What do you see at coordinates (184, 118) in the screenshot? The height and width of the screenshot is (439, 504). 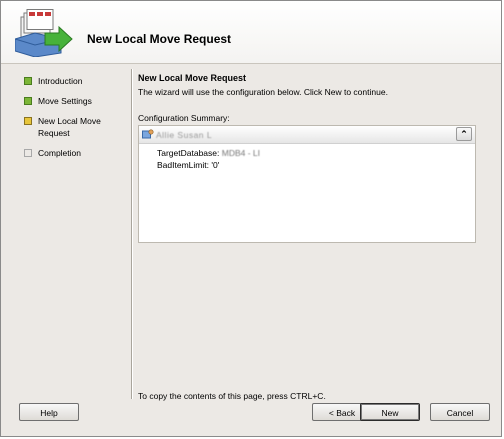 I see `summary-label: Configuration Summary:` at bounding box center [184, 118].